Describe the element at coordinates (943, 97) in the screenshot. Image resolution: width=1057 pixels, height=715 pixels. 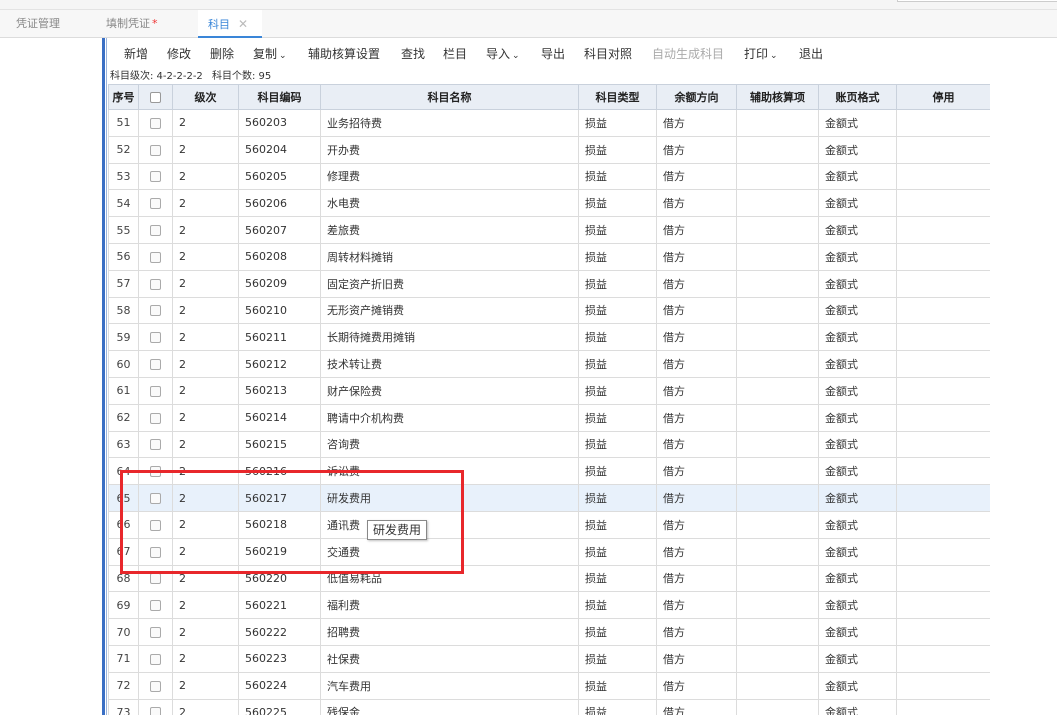
I see `col-header-disabled: 停用` at that location.